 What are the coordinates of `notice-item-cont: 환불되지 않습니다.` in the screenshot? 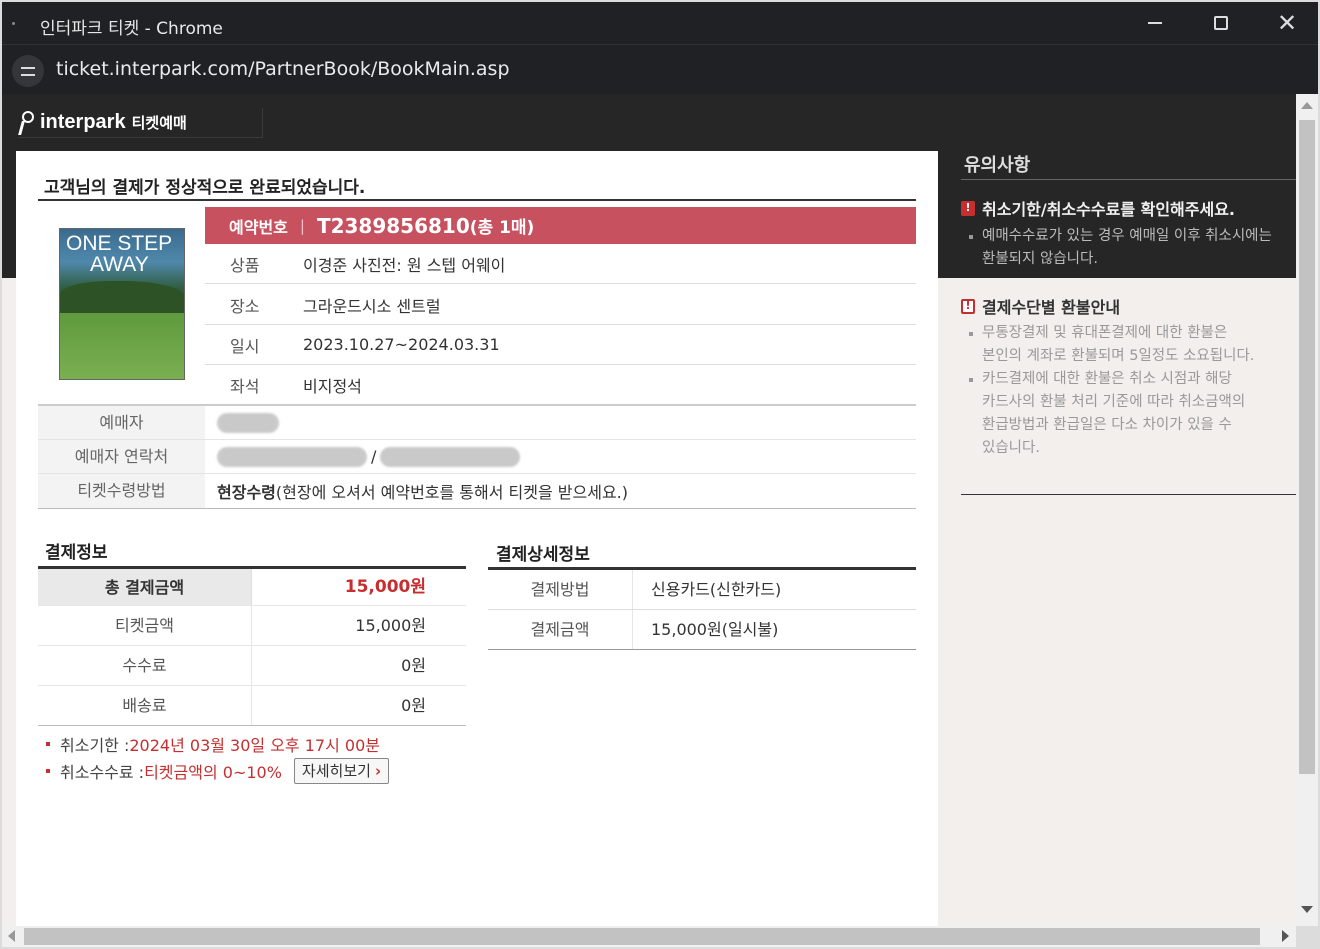 It's located at (1040, 259).